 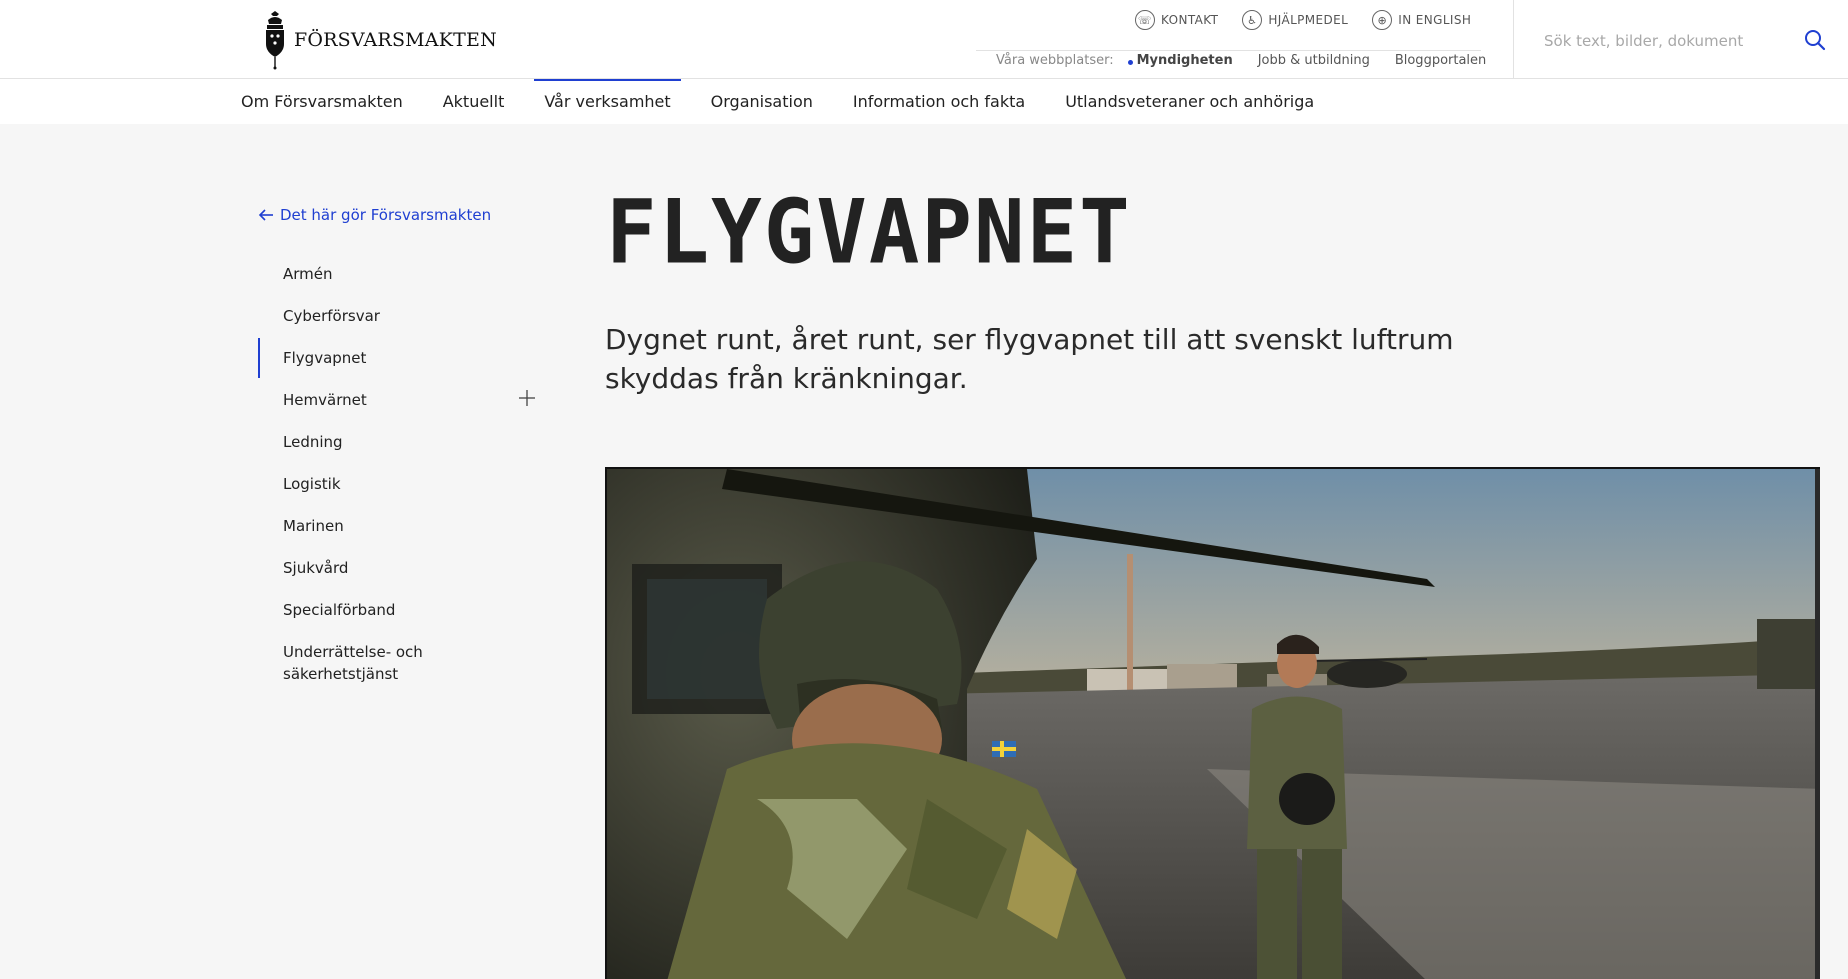 I want to click on brand-name: FÖRSVARSMAKTEN, so click(x=395, y=40).